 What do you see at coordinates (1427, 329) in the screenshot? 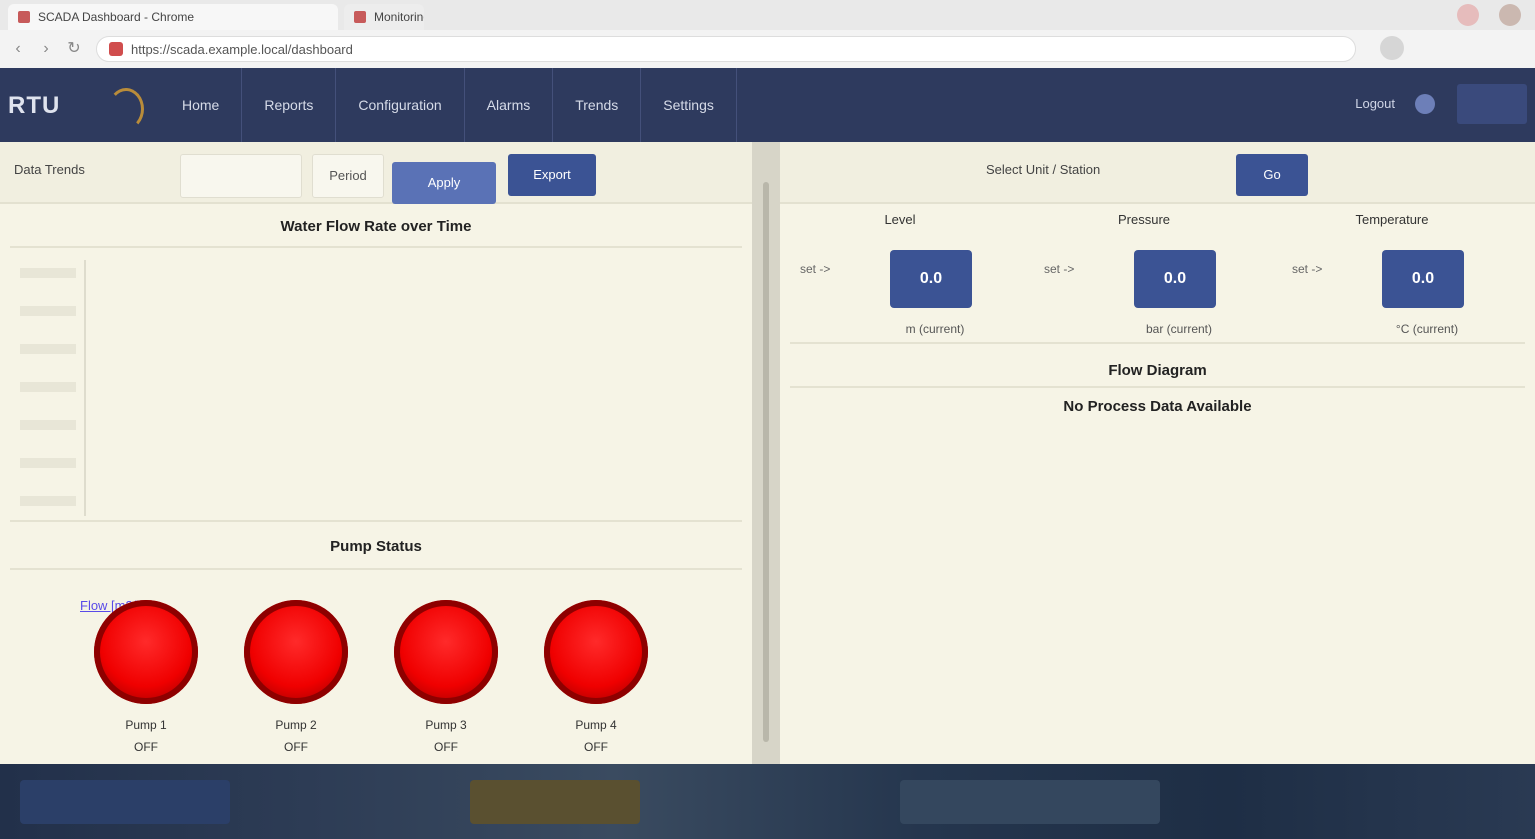
I see `dial-footer: °C (current)` at bounding box center [1427, 329].